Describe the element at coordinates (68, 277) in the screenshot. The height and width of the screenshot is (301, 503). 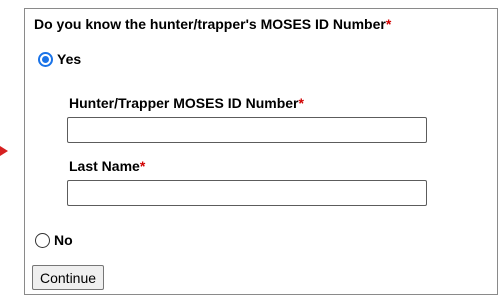
I see `continue-button: Continue` at that location.